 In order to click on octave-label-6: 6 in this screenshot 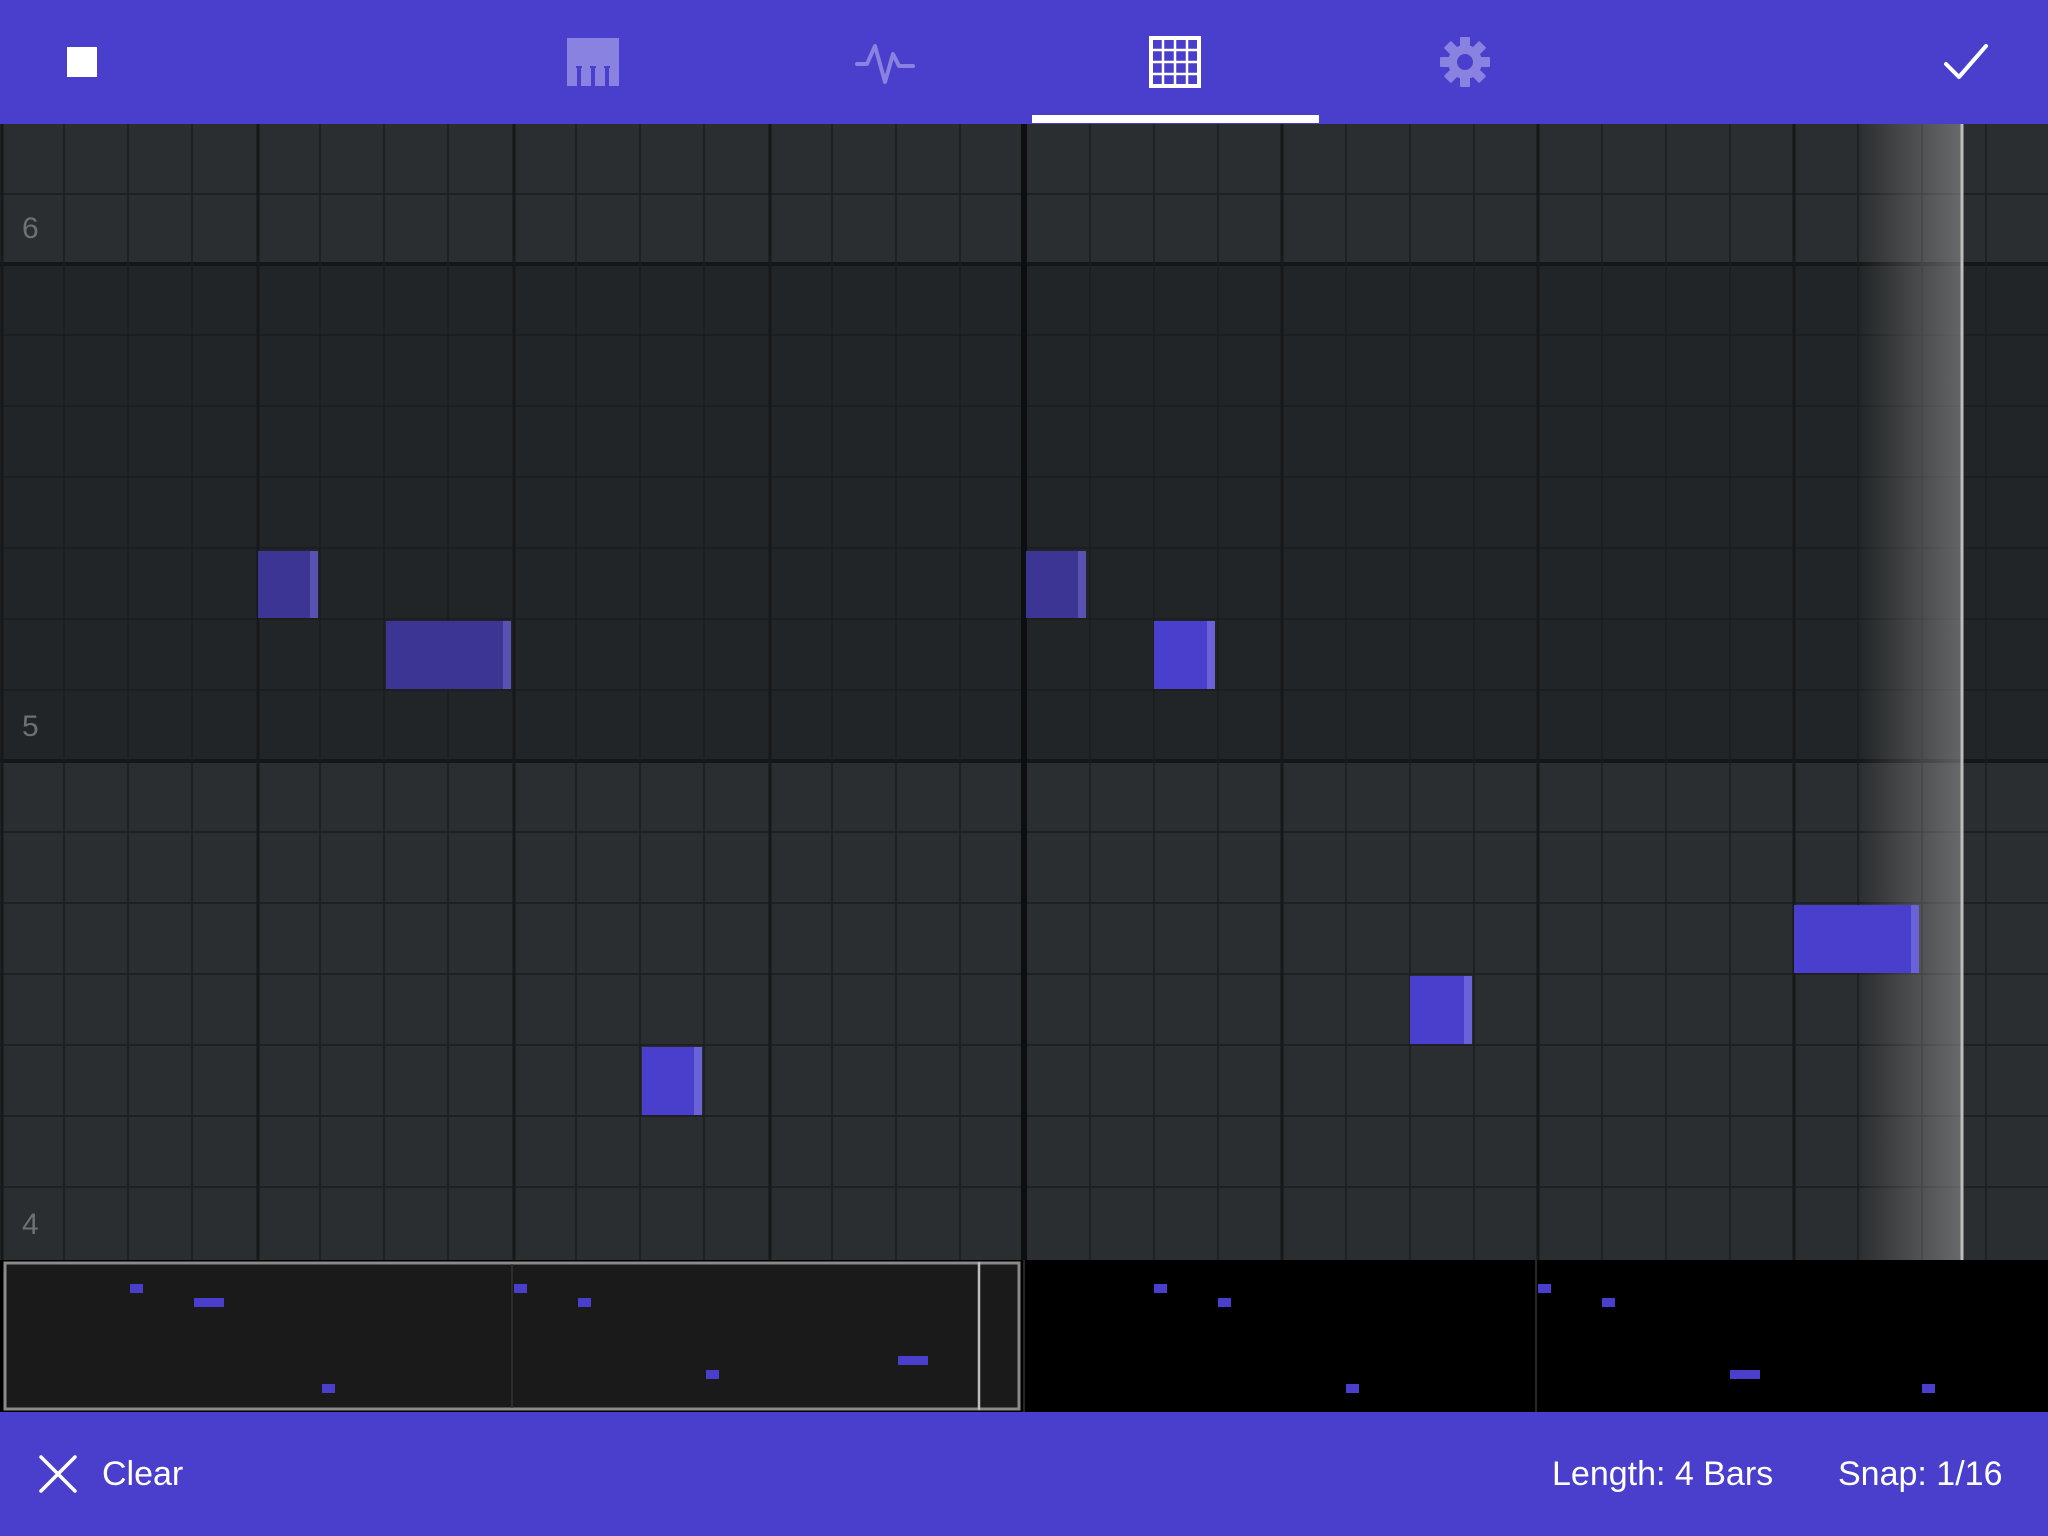, I will do `click(30, 228)`.